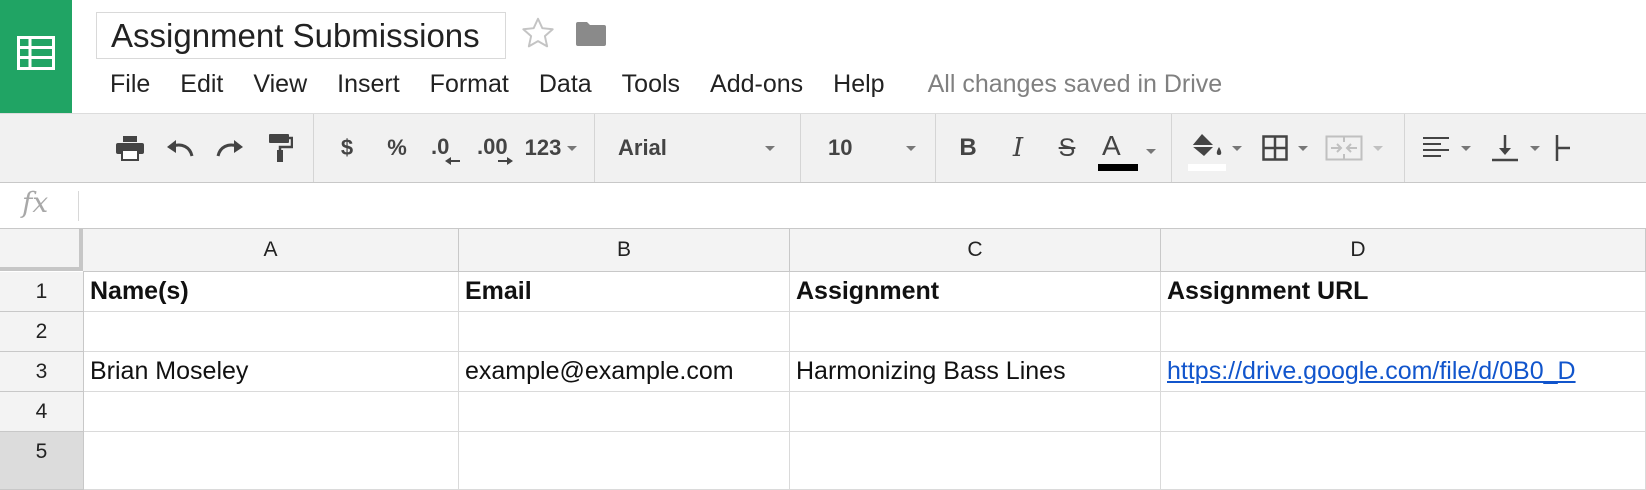 The width and height of the screenshot is (1646, 490). I want to click on strikethrough-button: S, so click(1067, 148).